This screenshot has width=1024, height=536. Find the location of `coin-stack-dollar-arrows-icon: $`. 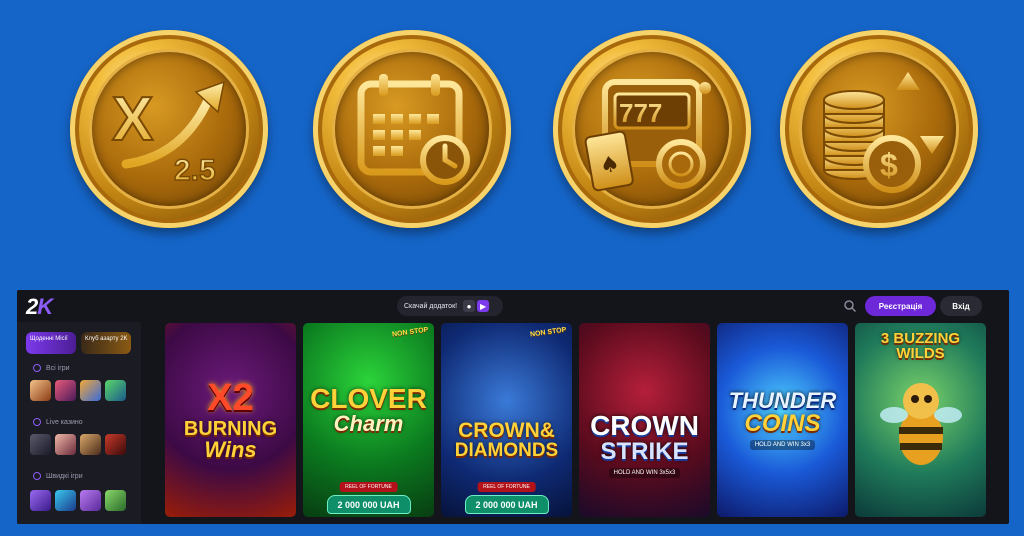

coin-stack-dollar-arrows-icon: $ is located at coordinates (883, 132).